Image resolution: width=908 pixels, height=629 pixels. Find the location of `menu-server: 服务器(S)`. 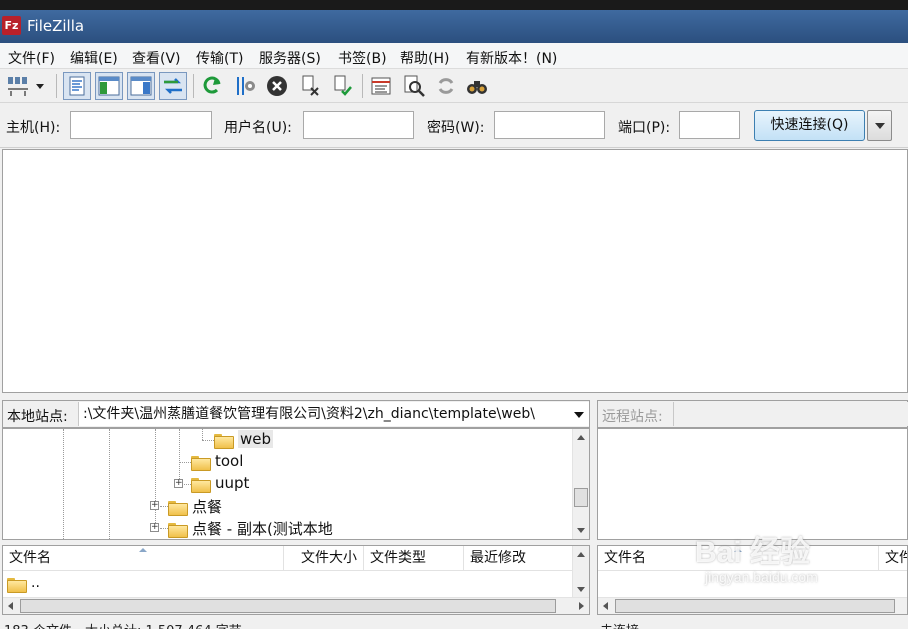

menu-server: 服务器(S) is located at coordinates (290, 58).